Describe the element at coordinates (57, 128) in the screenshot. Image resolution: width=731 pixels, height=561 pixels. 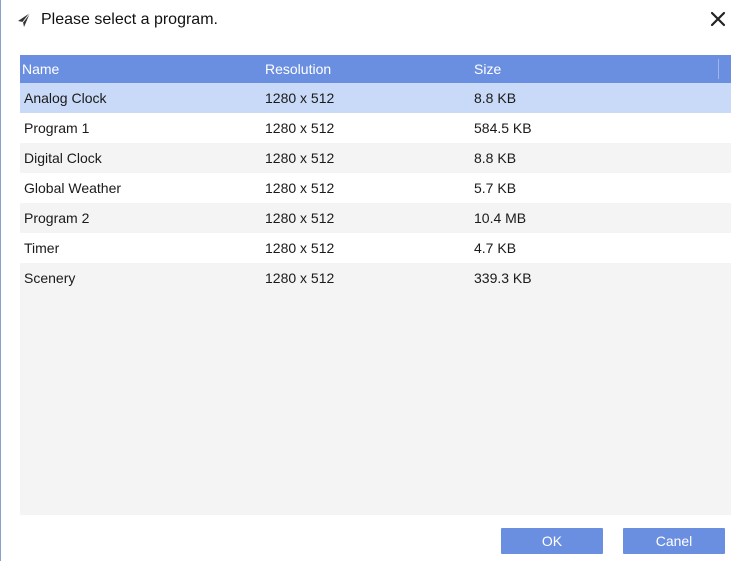
I see `cell-name: Program 1` at that location.